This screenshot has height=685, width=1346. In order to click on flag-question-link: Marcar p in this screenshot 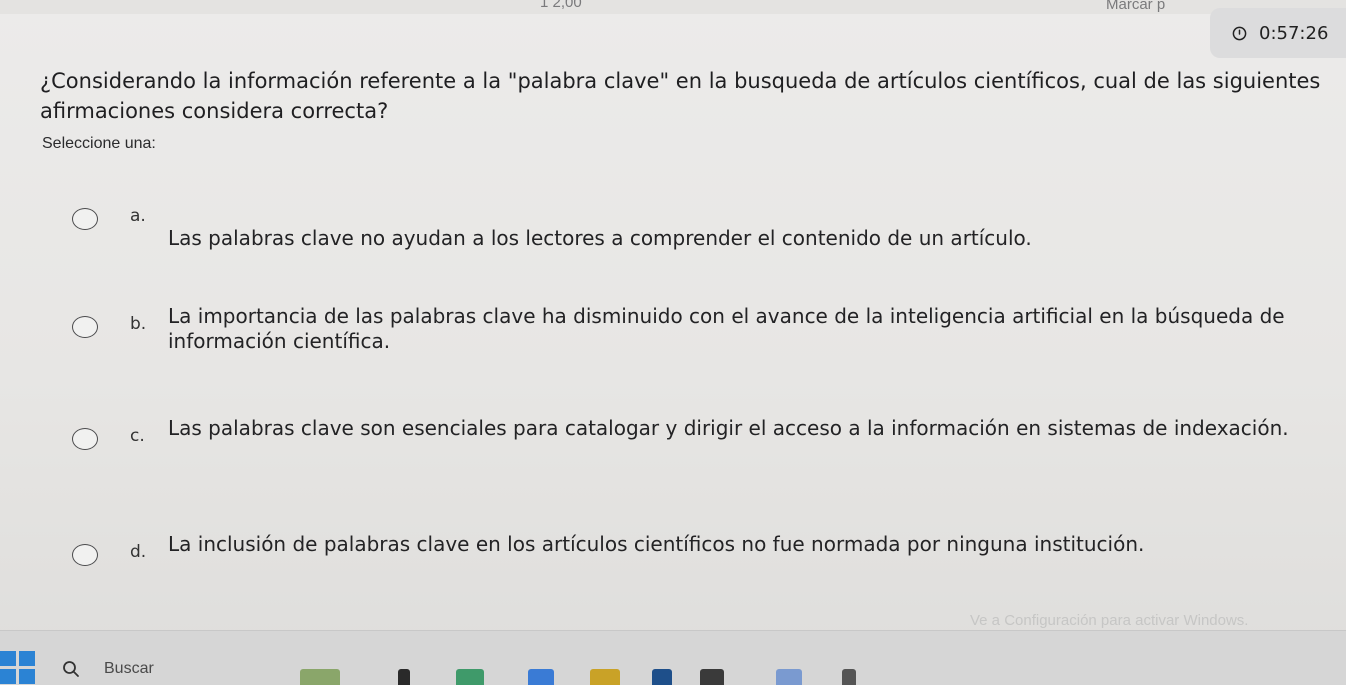, I will do `click(1135, 6)`.